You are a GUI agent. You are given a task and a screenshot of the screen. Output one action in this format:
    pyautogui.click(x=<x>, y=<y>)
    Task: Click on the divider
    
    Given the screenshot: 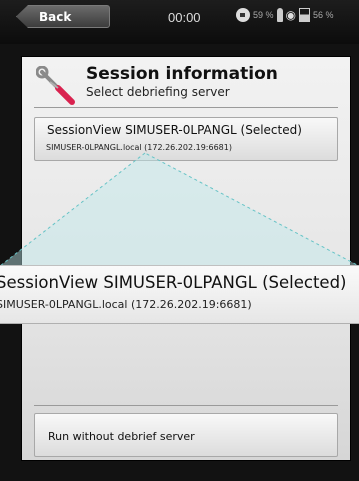 What is the action you would take?
    pyautogui.click(x=186, y=107)
    